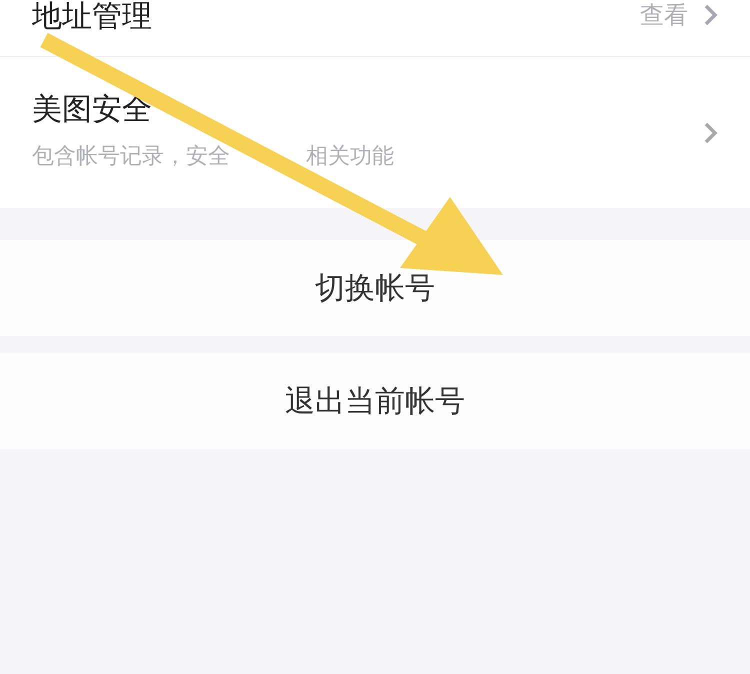  What do you see at coordinates (350, 157) in the screenshot?
I see `row-description: 相关功能` at bounding box center [350, 157].